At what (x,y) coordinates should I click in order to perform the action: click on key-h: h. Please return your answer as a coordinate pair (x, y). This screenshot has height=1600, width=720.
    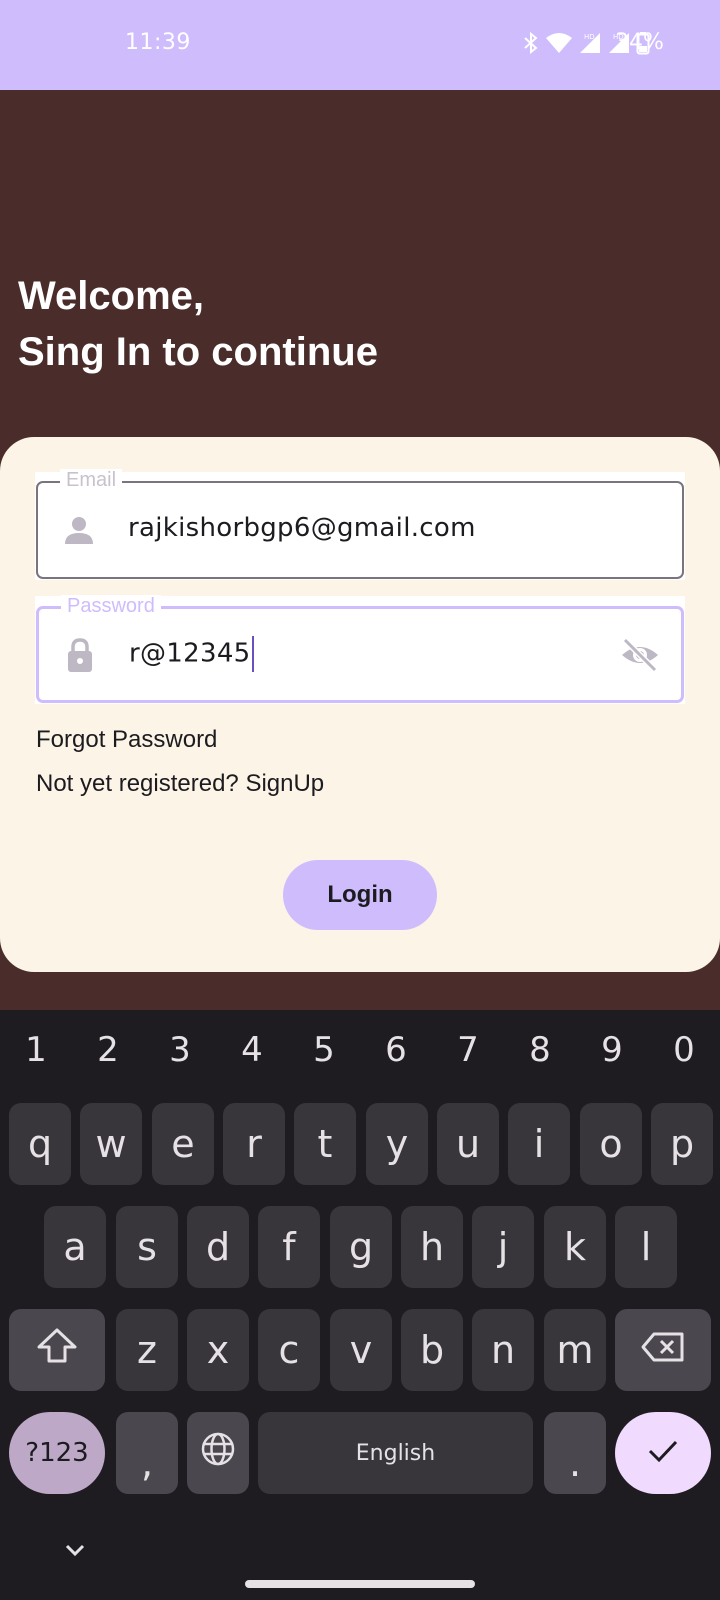
    Looking at the image, I should click on (432, 1247).